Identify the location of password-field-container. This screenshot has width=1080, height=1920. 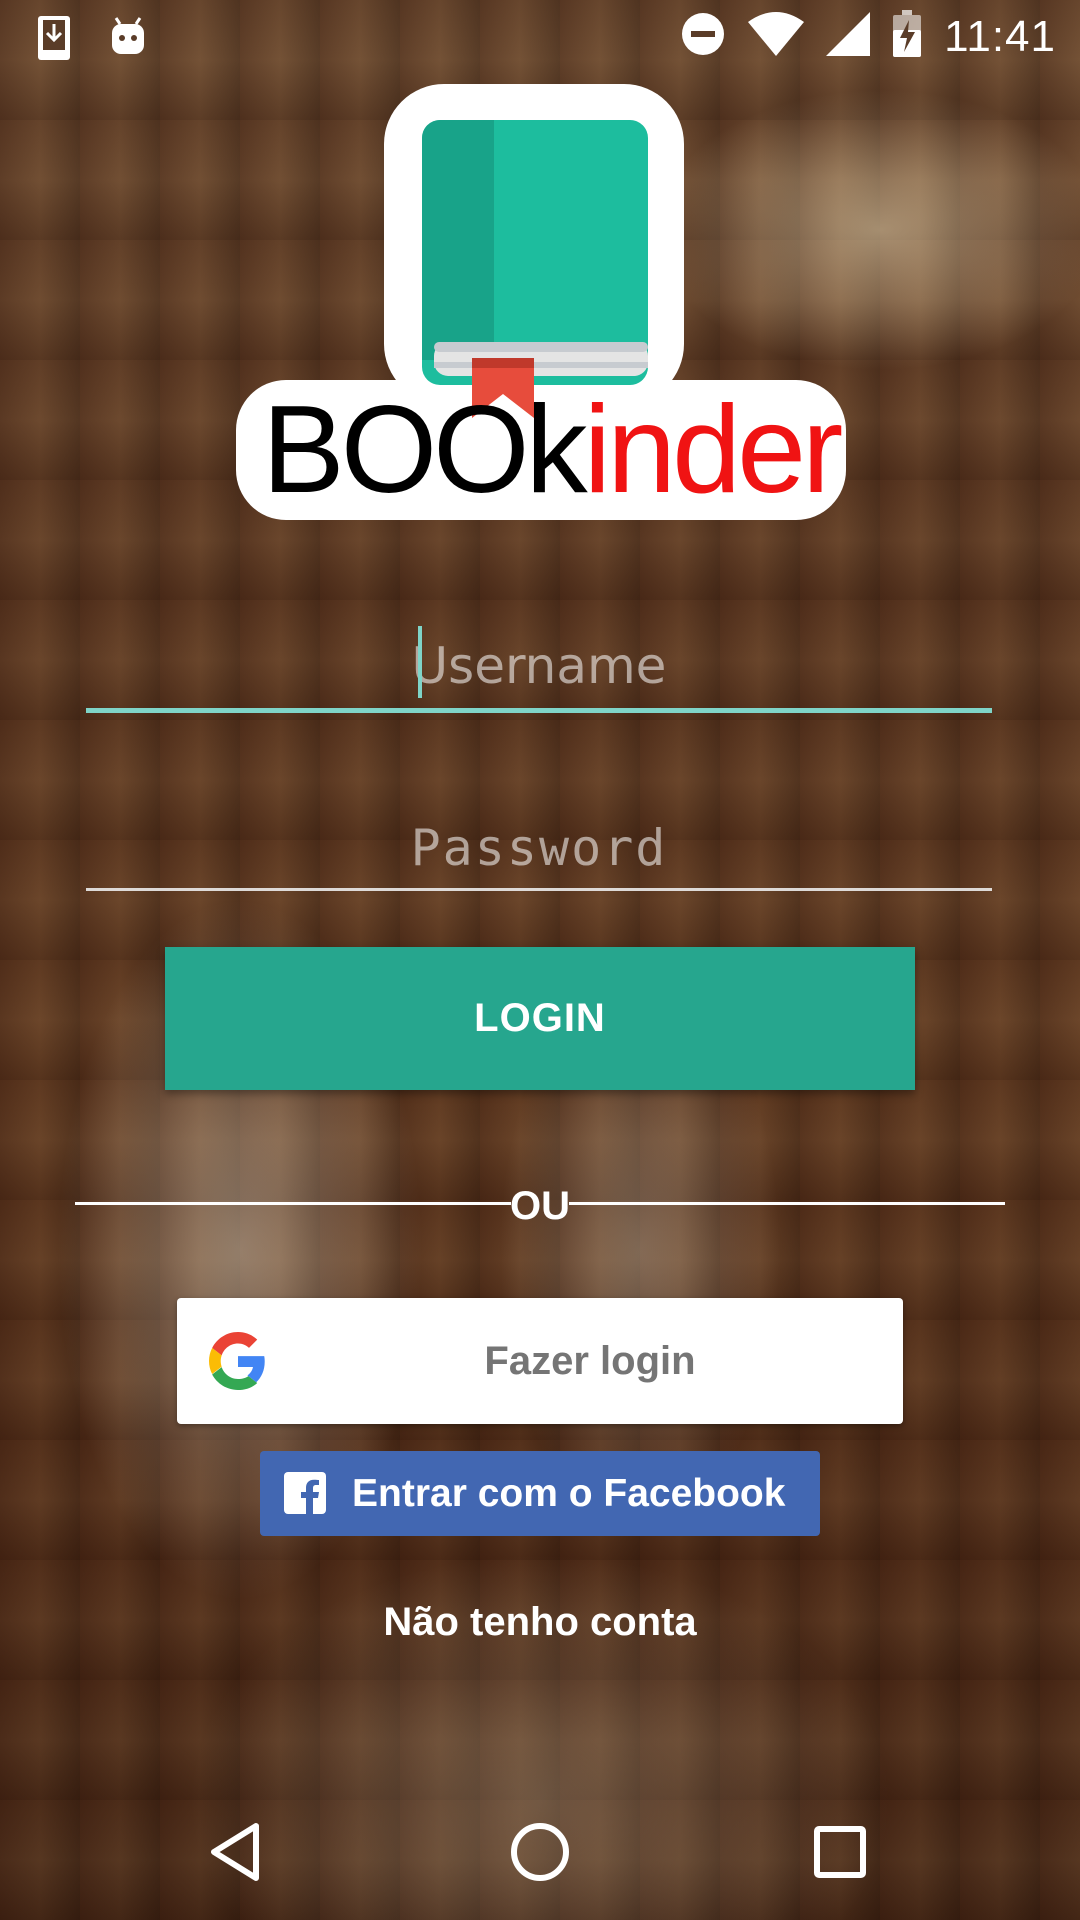
(539, 851).